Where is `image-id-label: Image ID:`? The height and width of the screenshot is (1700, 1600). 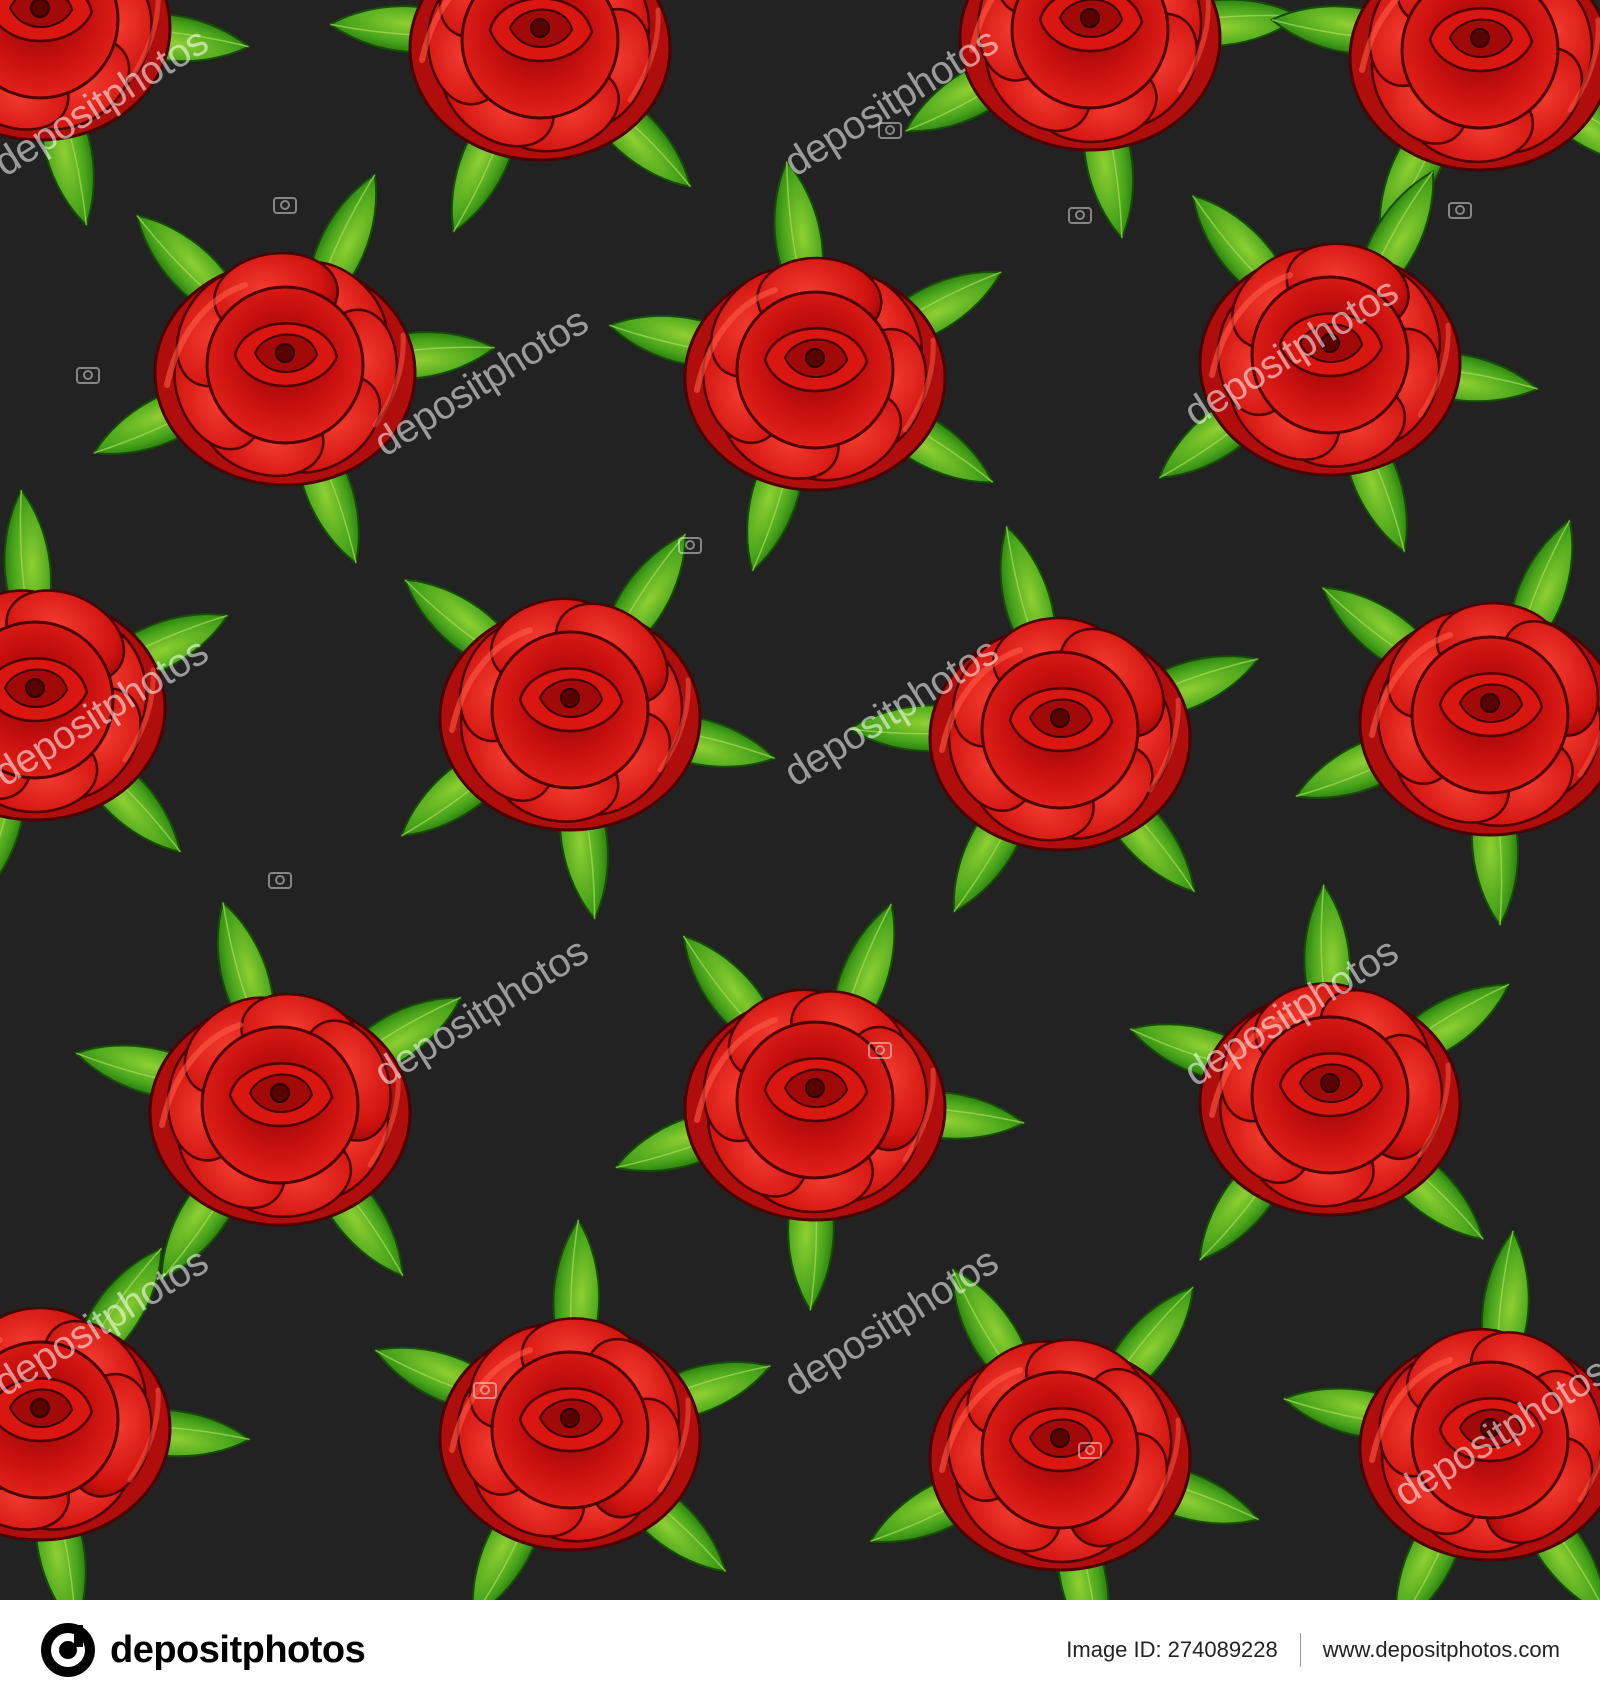
image-id-label: Image ID: is located at coordinates (1114, 1649).